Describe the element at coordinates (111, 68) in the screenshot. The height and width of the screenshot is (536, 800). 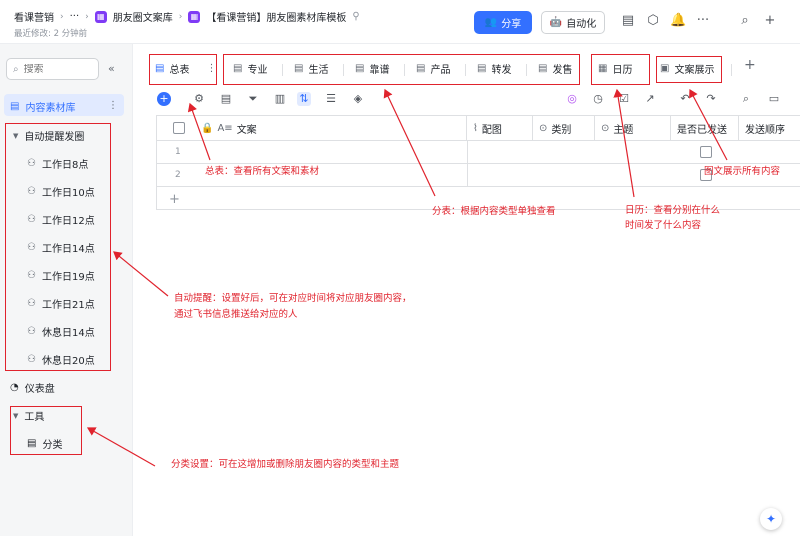
I see `collapse-sidebar-icon: «` at that location.